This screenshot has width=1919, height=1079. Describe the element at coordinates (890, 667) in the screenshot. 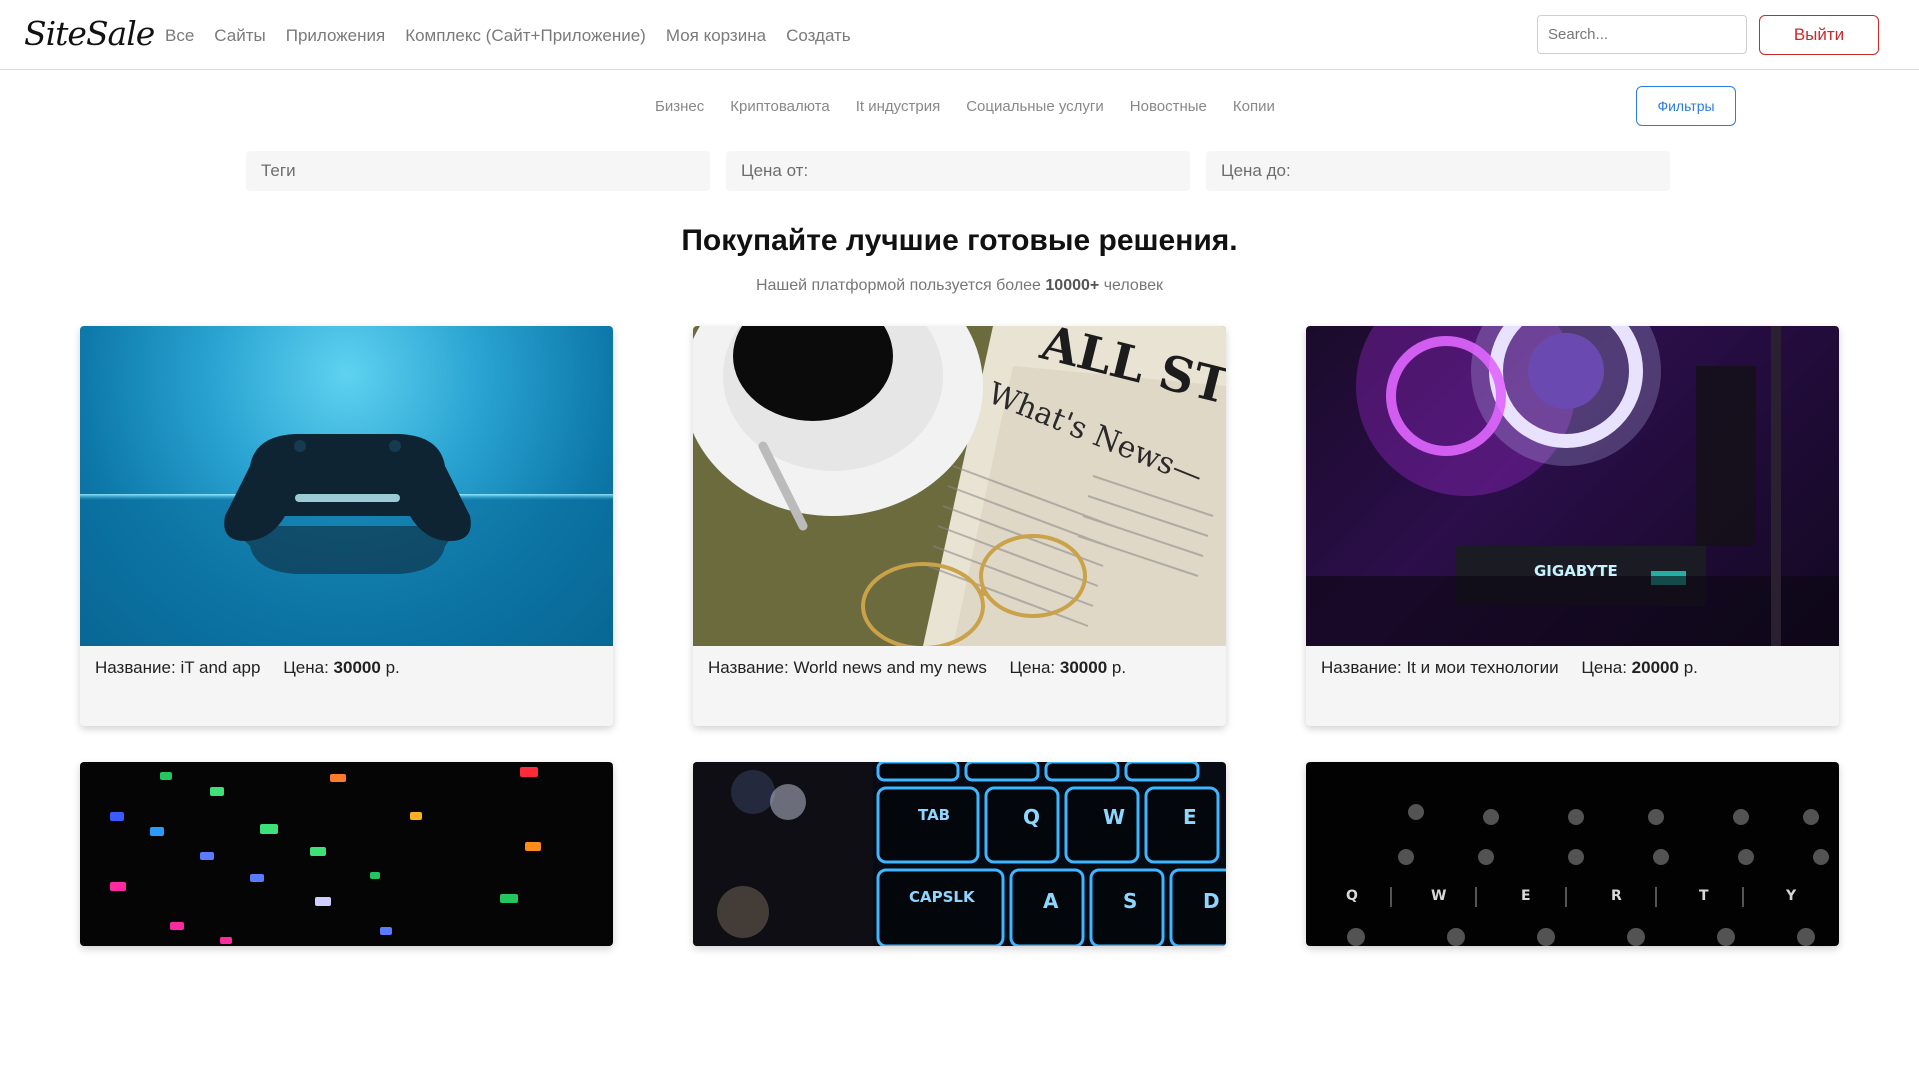

I see `product-name: World news and my news` at that location.